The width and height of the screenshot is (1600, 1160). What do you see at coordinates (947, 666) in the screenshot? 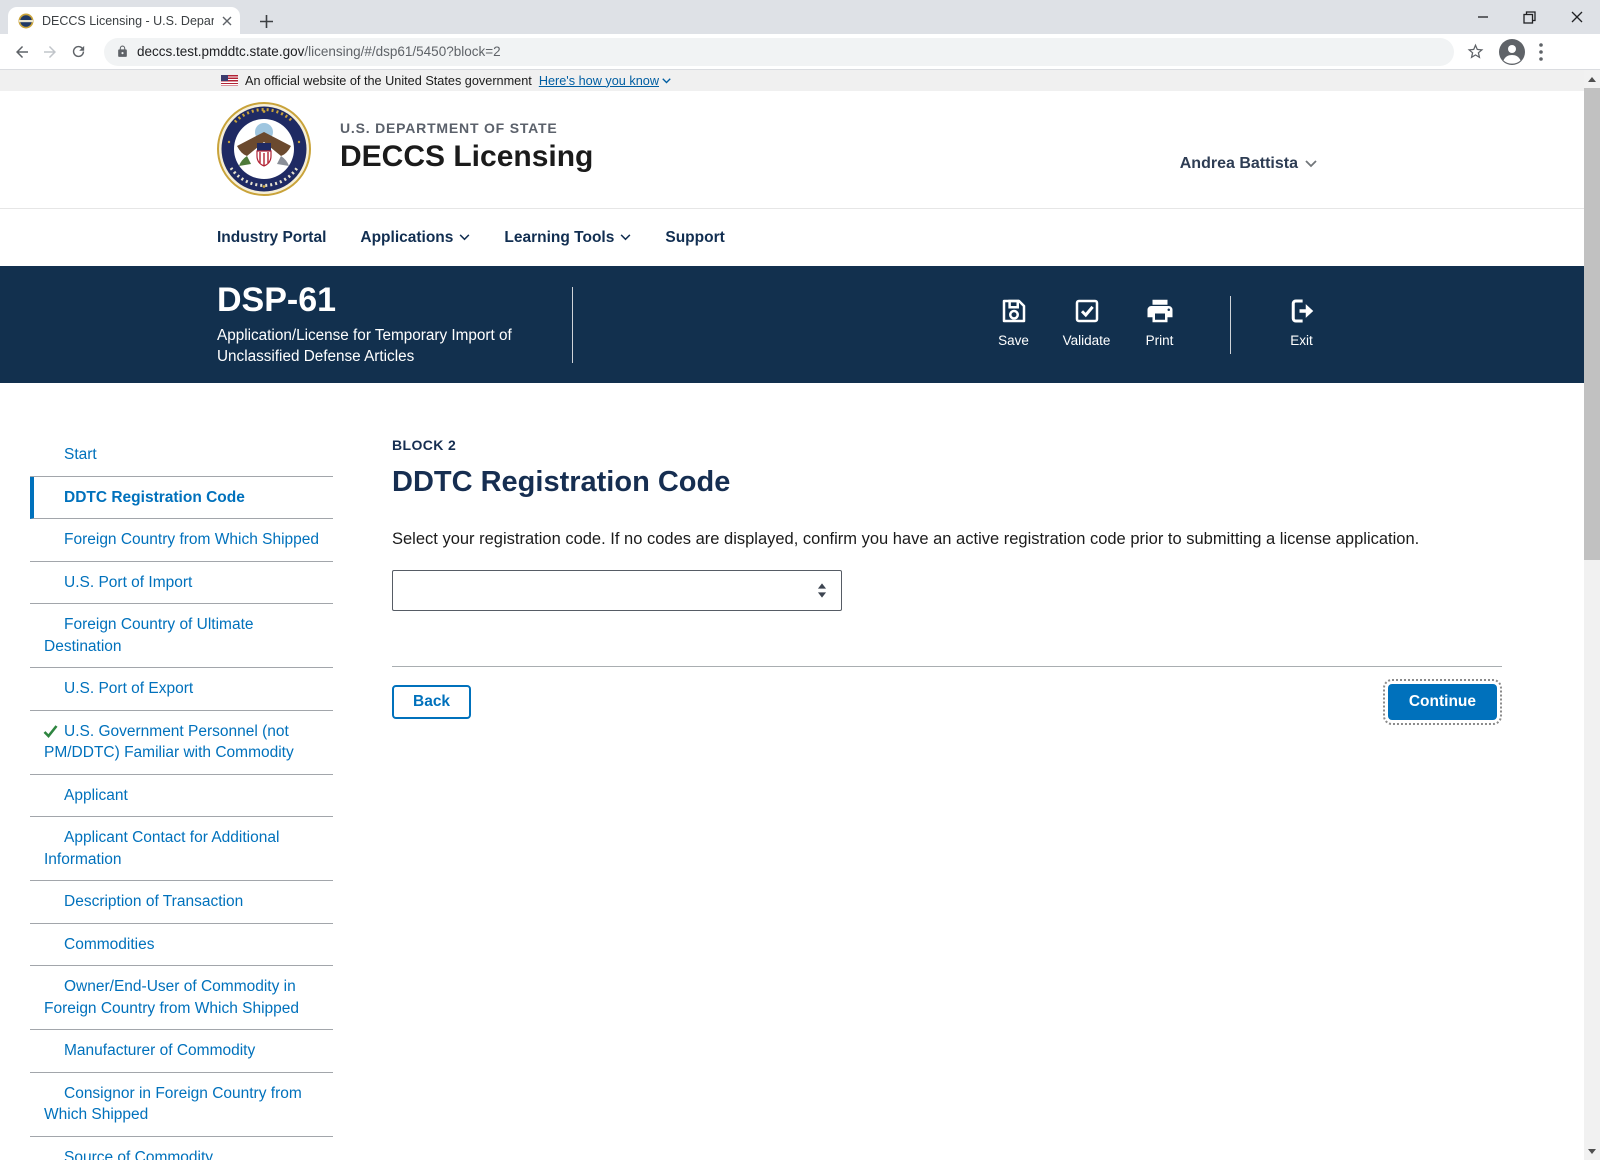
I see `section-divider` at bounding box center [947, 666].